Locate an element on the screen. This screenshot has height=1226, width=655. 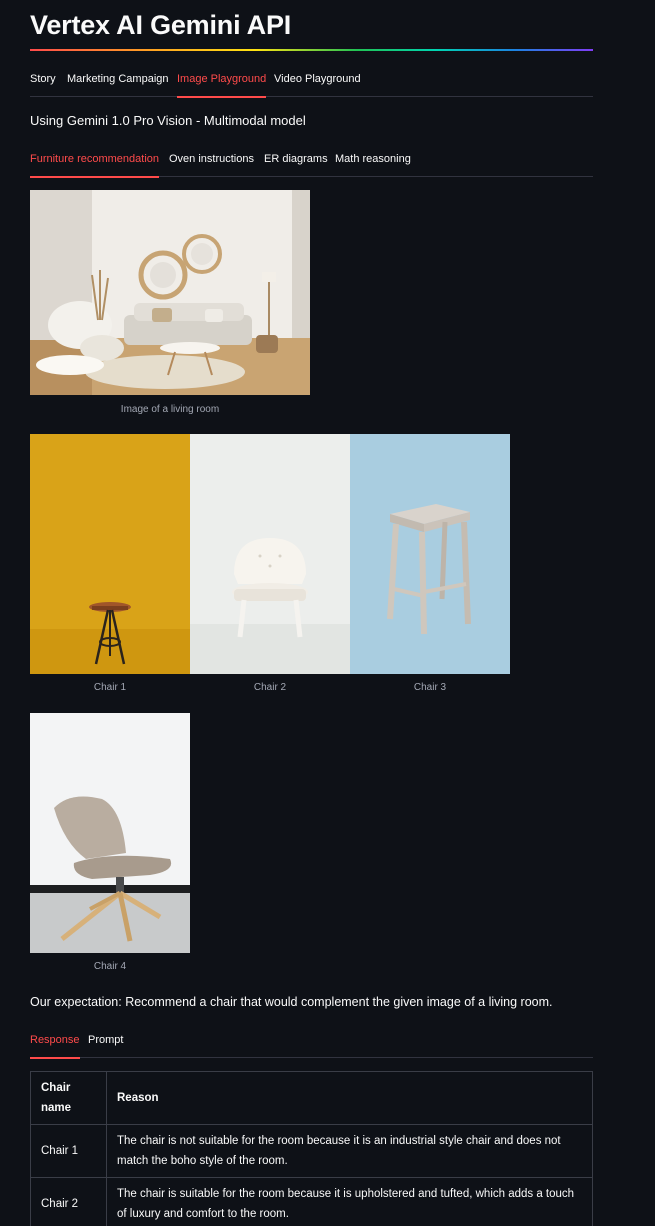
column-header-chair-name: Chair name is located at coordinates (68, 1098).